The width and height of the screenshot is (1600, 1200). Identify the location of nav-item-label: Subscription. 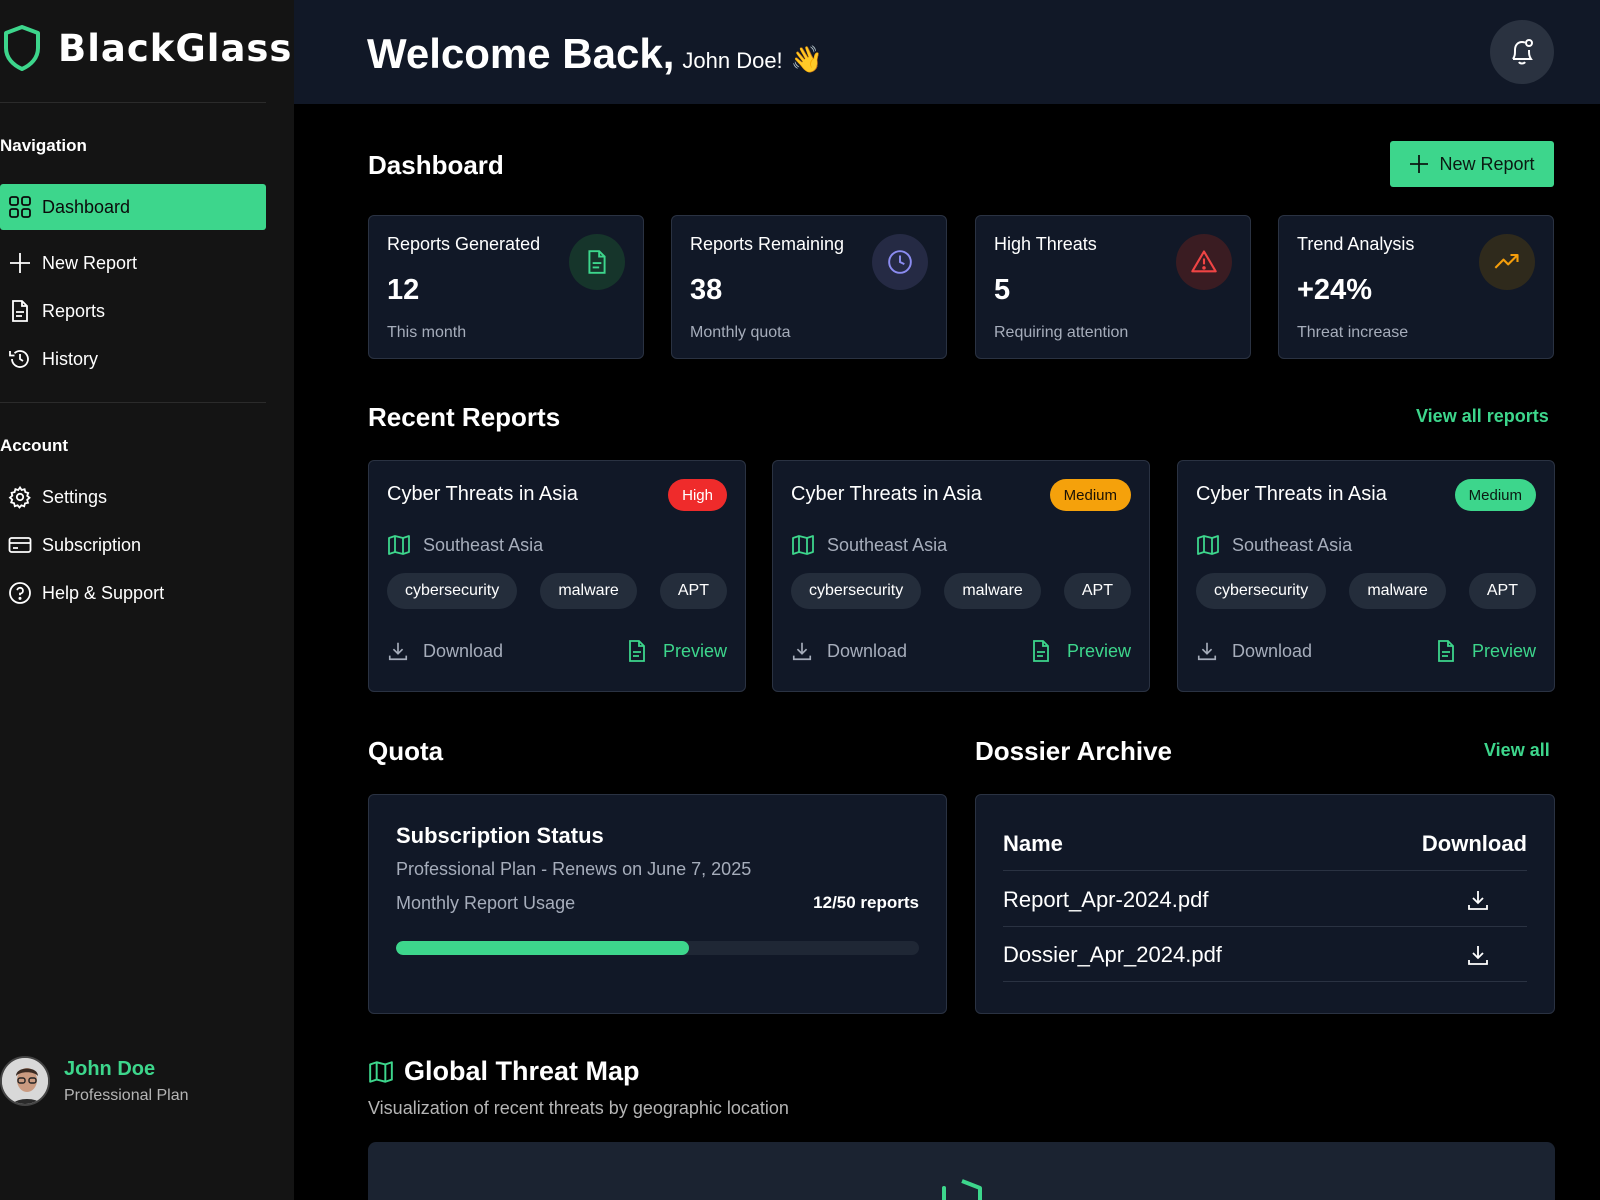
(92, 544).